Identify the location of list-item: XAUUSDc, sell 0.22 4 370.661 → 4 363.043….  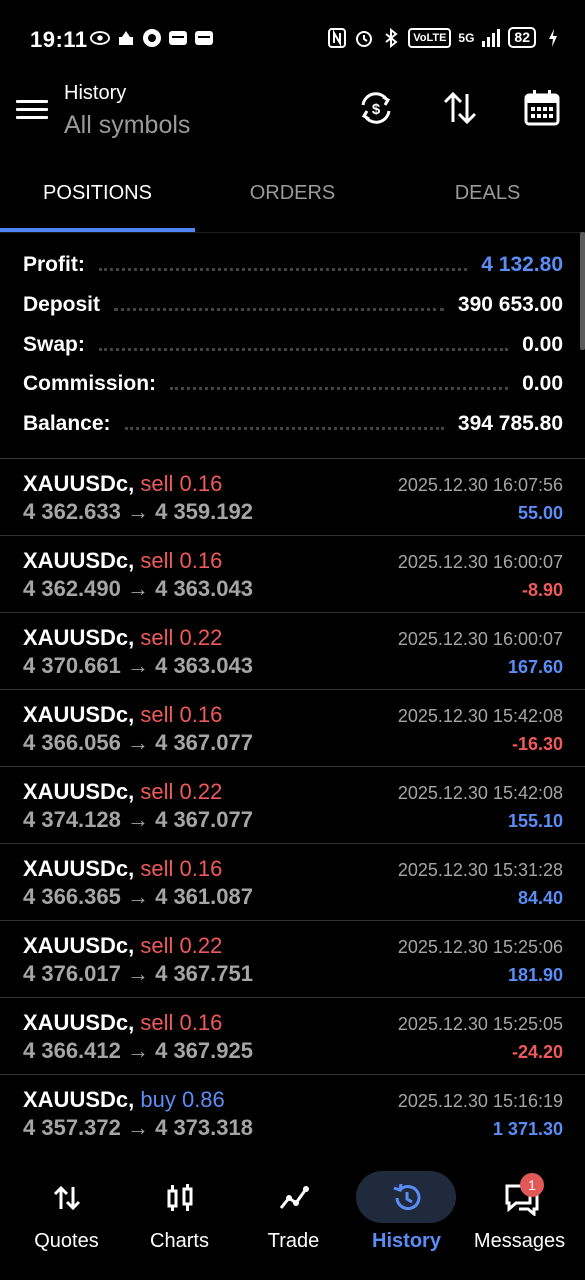
(292, 651).